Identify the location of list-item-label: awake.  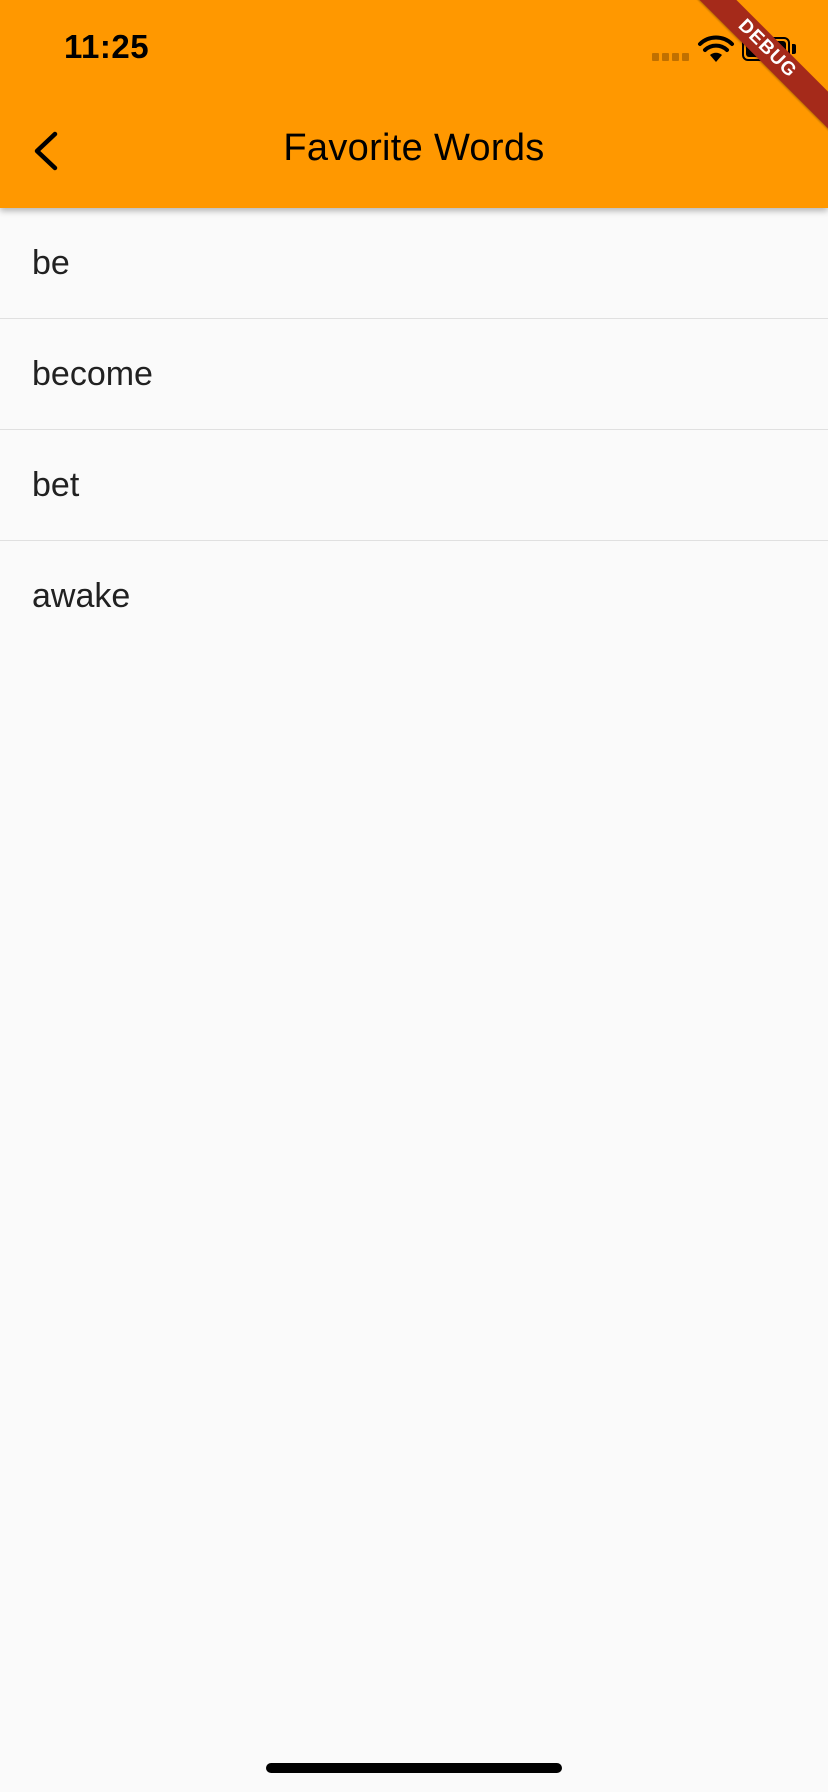
(81, 596).